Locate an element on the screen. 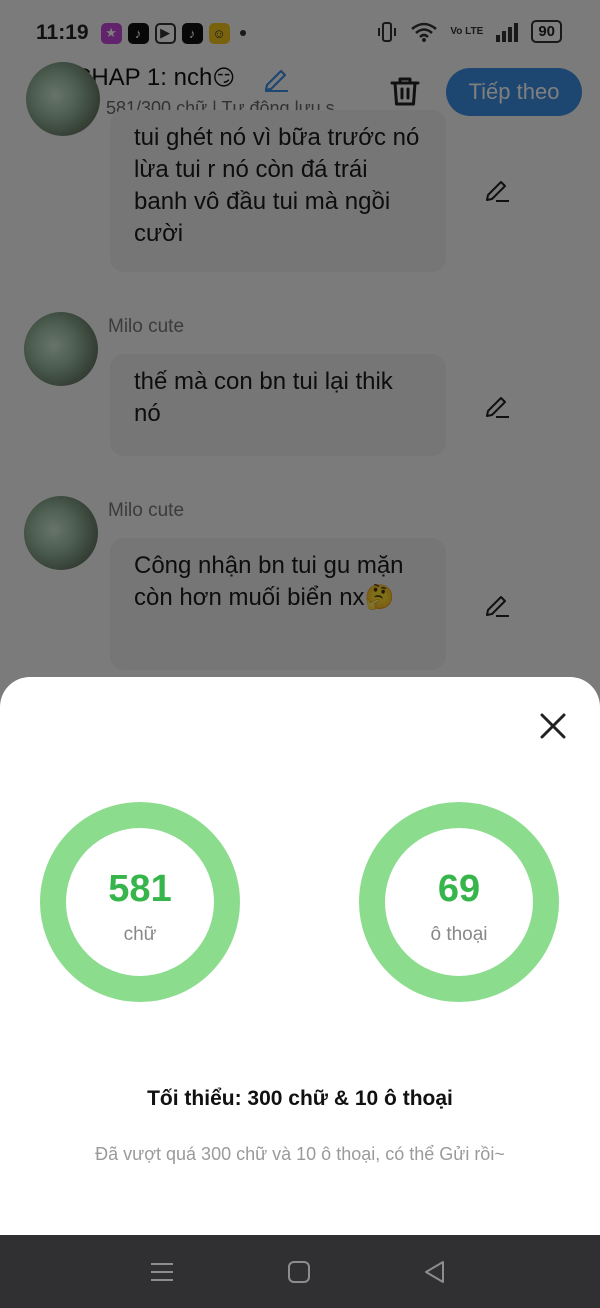 The height and width of the screenshot is (1308, 600). minimum-requirement: Tối thiểu: 300 chữ & 10 ô thoại is located at coordinates (300, 1098).